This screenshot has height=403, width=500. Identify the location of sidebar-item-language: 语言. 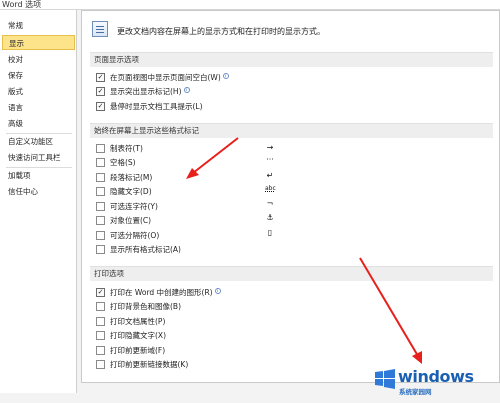
(38, 107).